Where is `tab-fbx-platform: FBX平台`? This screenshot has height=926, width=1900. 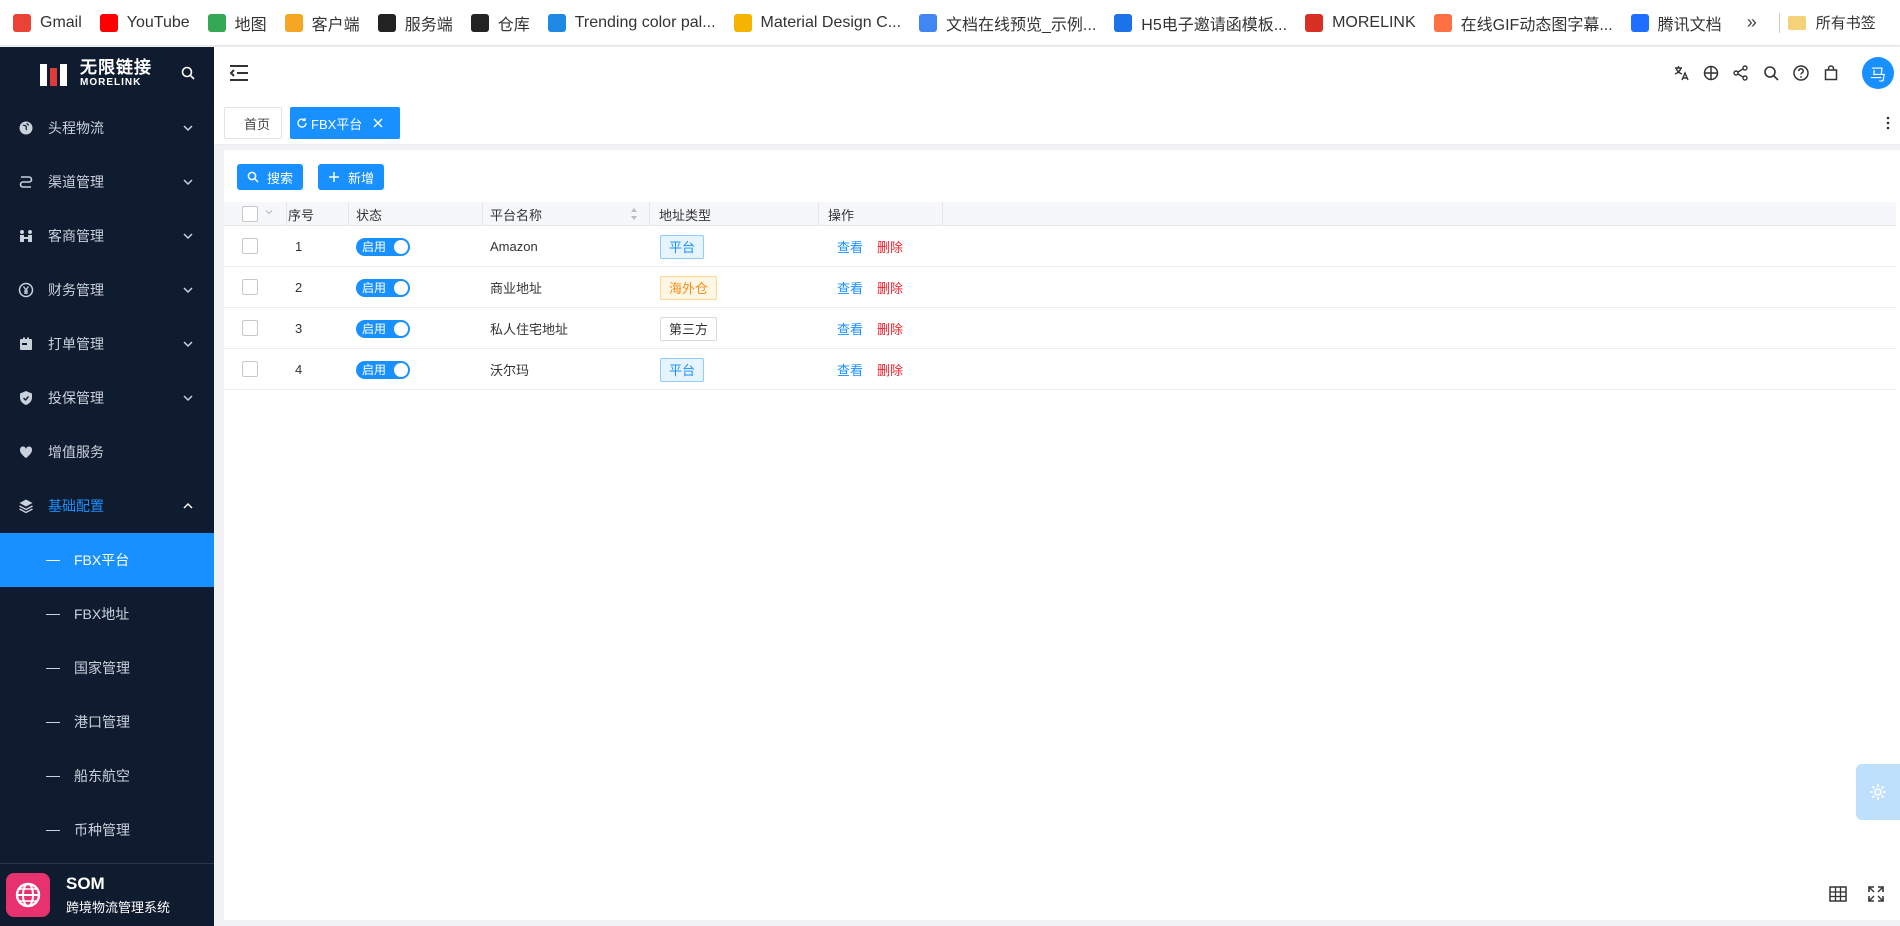 tab-fbx-platform: FBX平台 is located at coordinates (345, 123).